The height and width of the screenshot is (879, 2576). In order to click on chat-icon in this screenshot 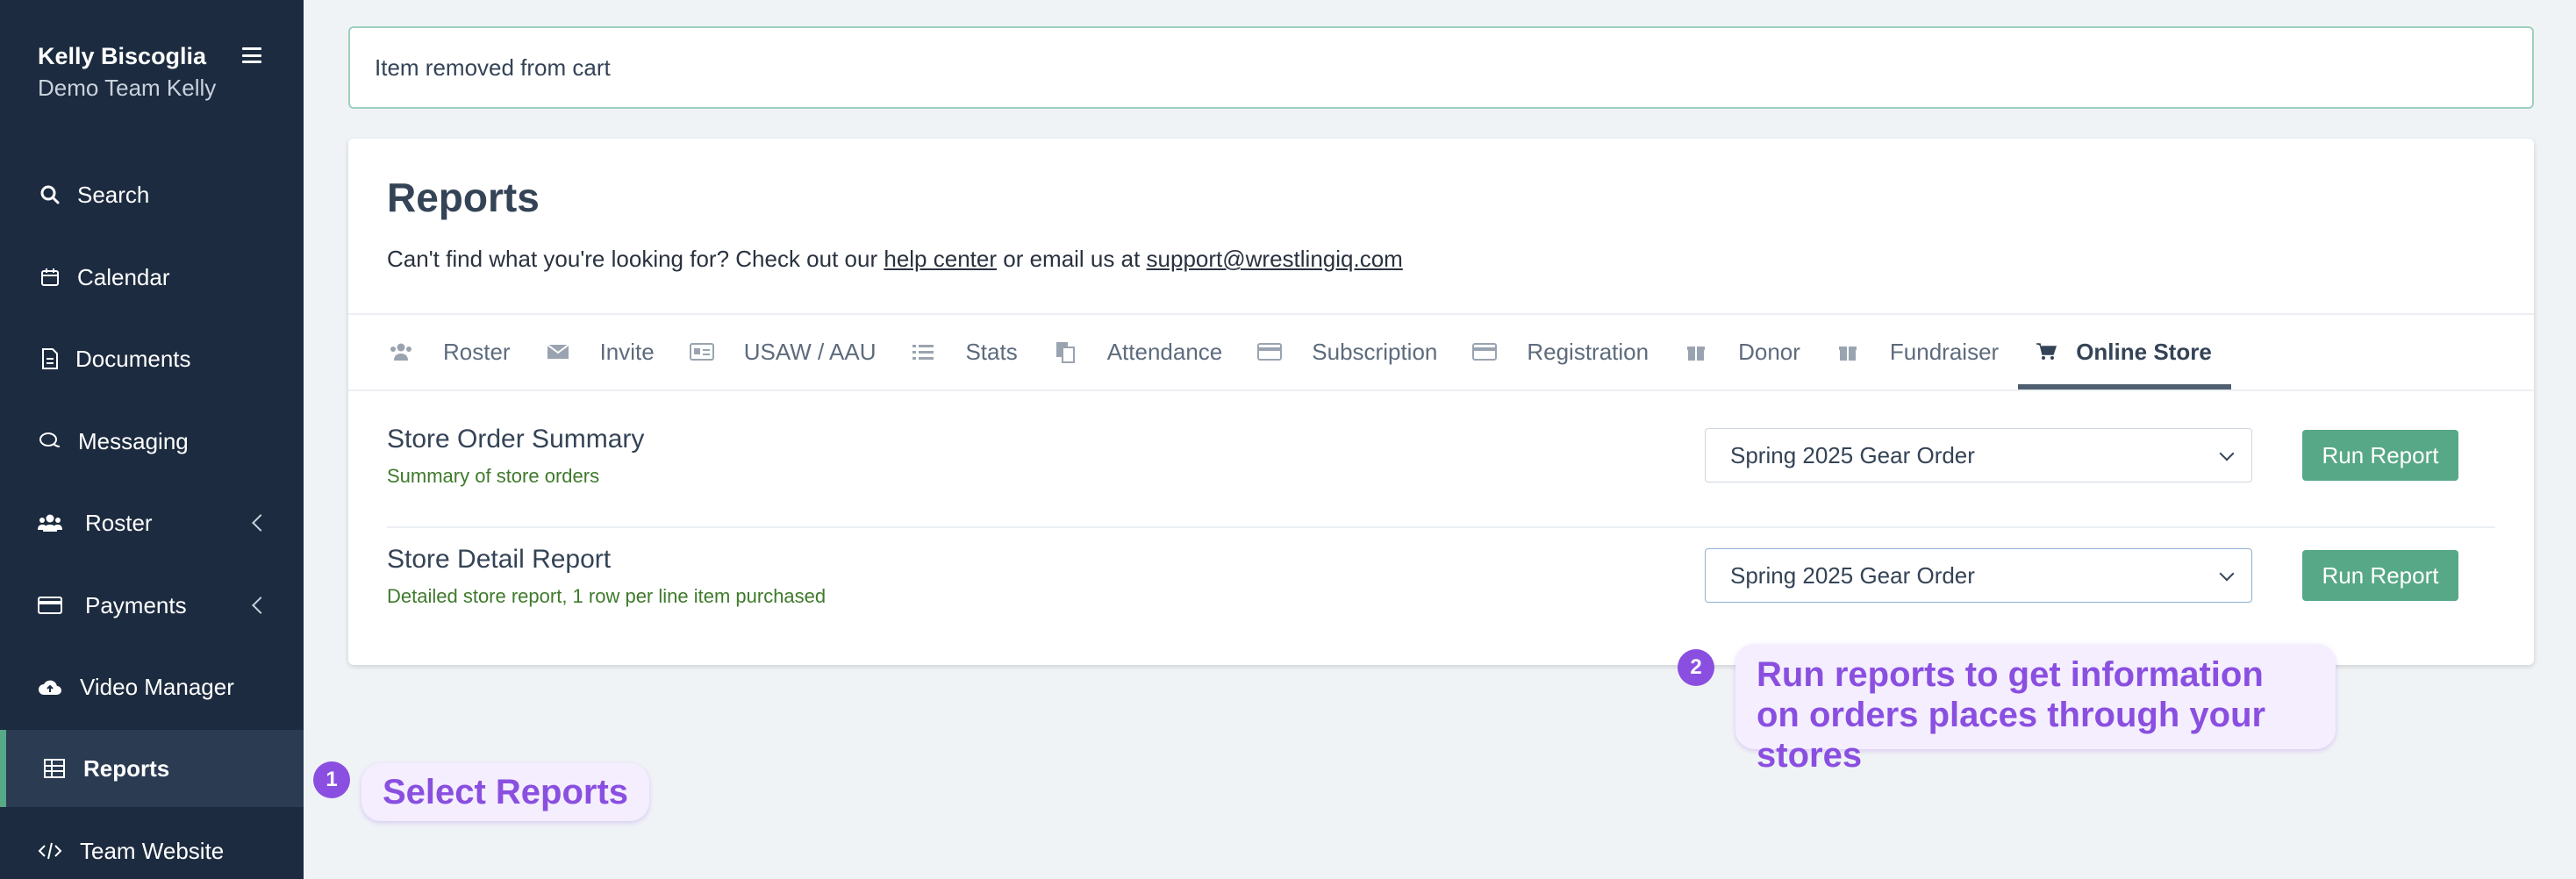, I will do `click(50, 441)`.